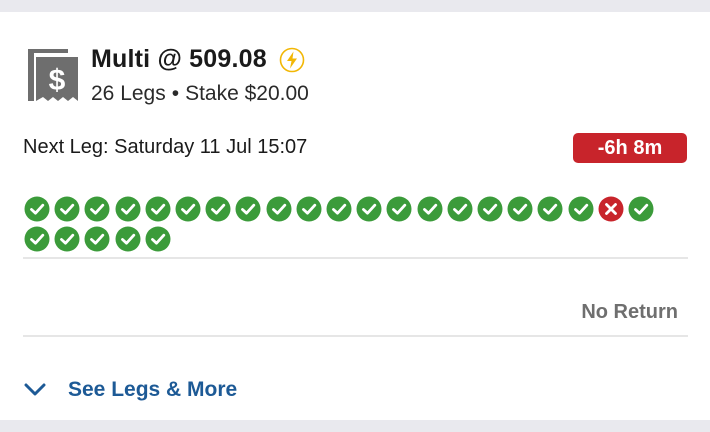  What do you see at coordinates (35, 389) in the screenshot?
I see `chevron-down-icon` at bounding box center [35, 389].